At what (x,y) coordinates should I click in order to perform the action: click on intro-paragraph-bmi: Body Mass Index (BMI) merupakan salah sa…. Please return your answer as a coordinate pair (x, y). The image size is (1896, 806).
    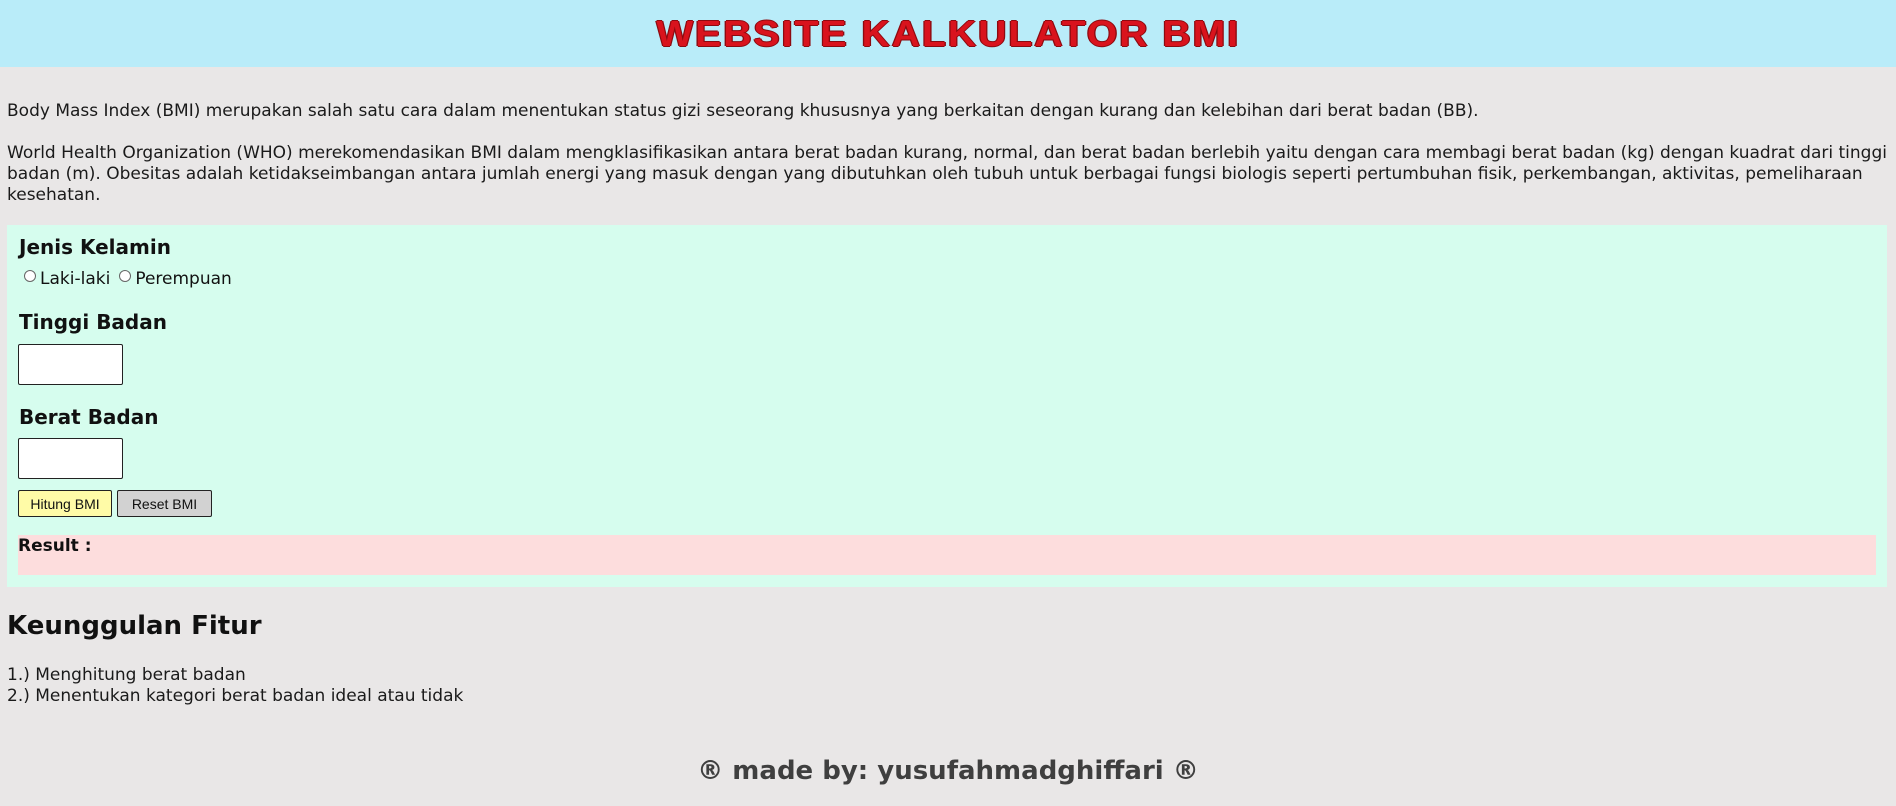
    Looking at the image, I should click on (743, 111).